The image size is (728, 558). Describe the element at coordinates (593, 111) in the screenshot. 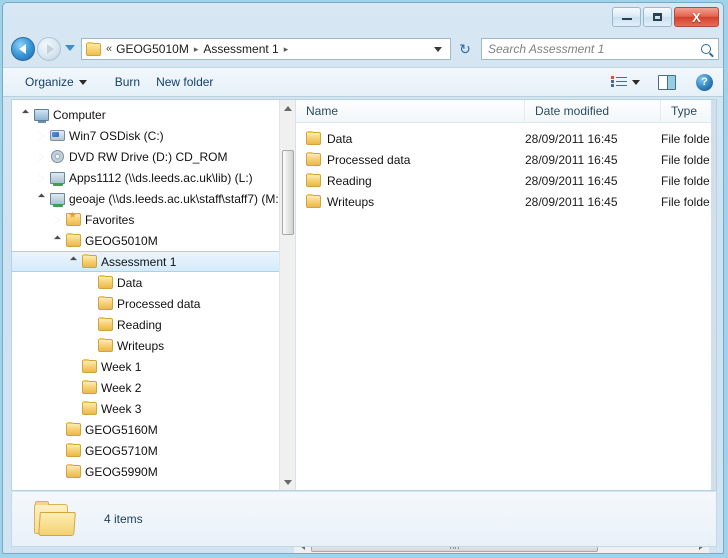

I see `column-header-date-modified: Date modified` at that location.